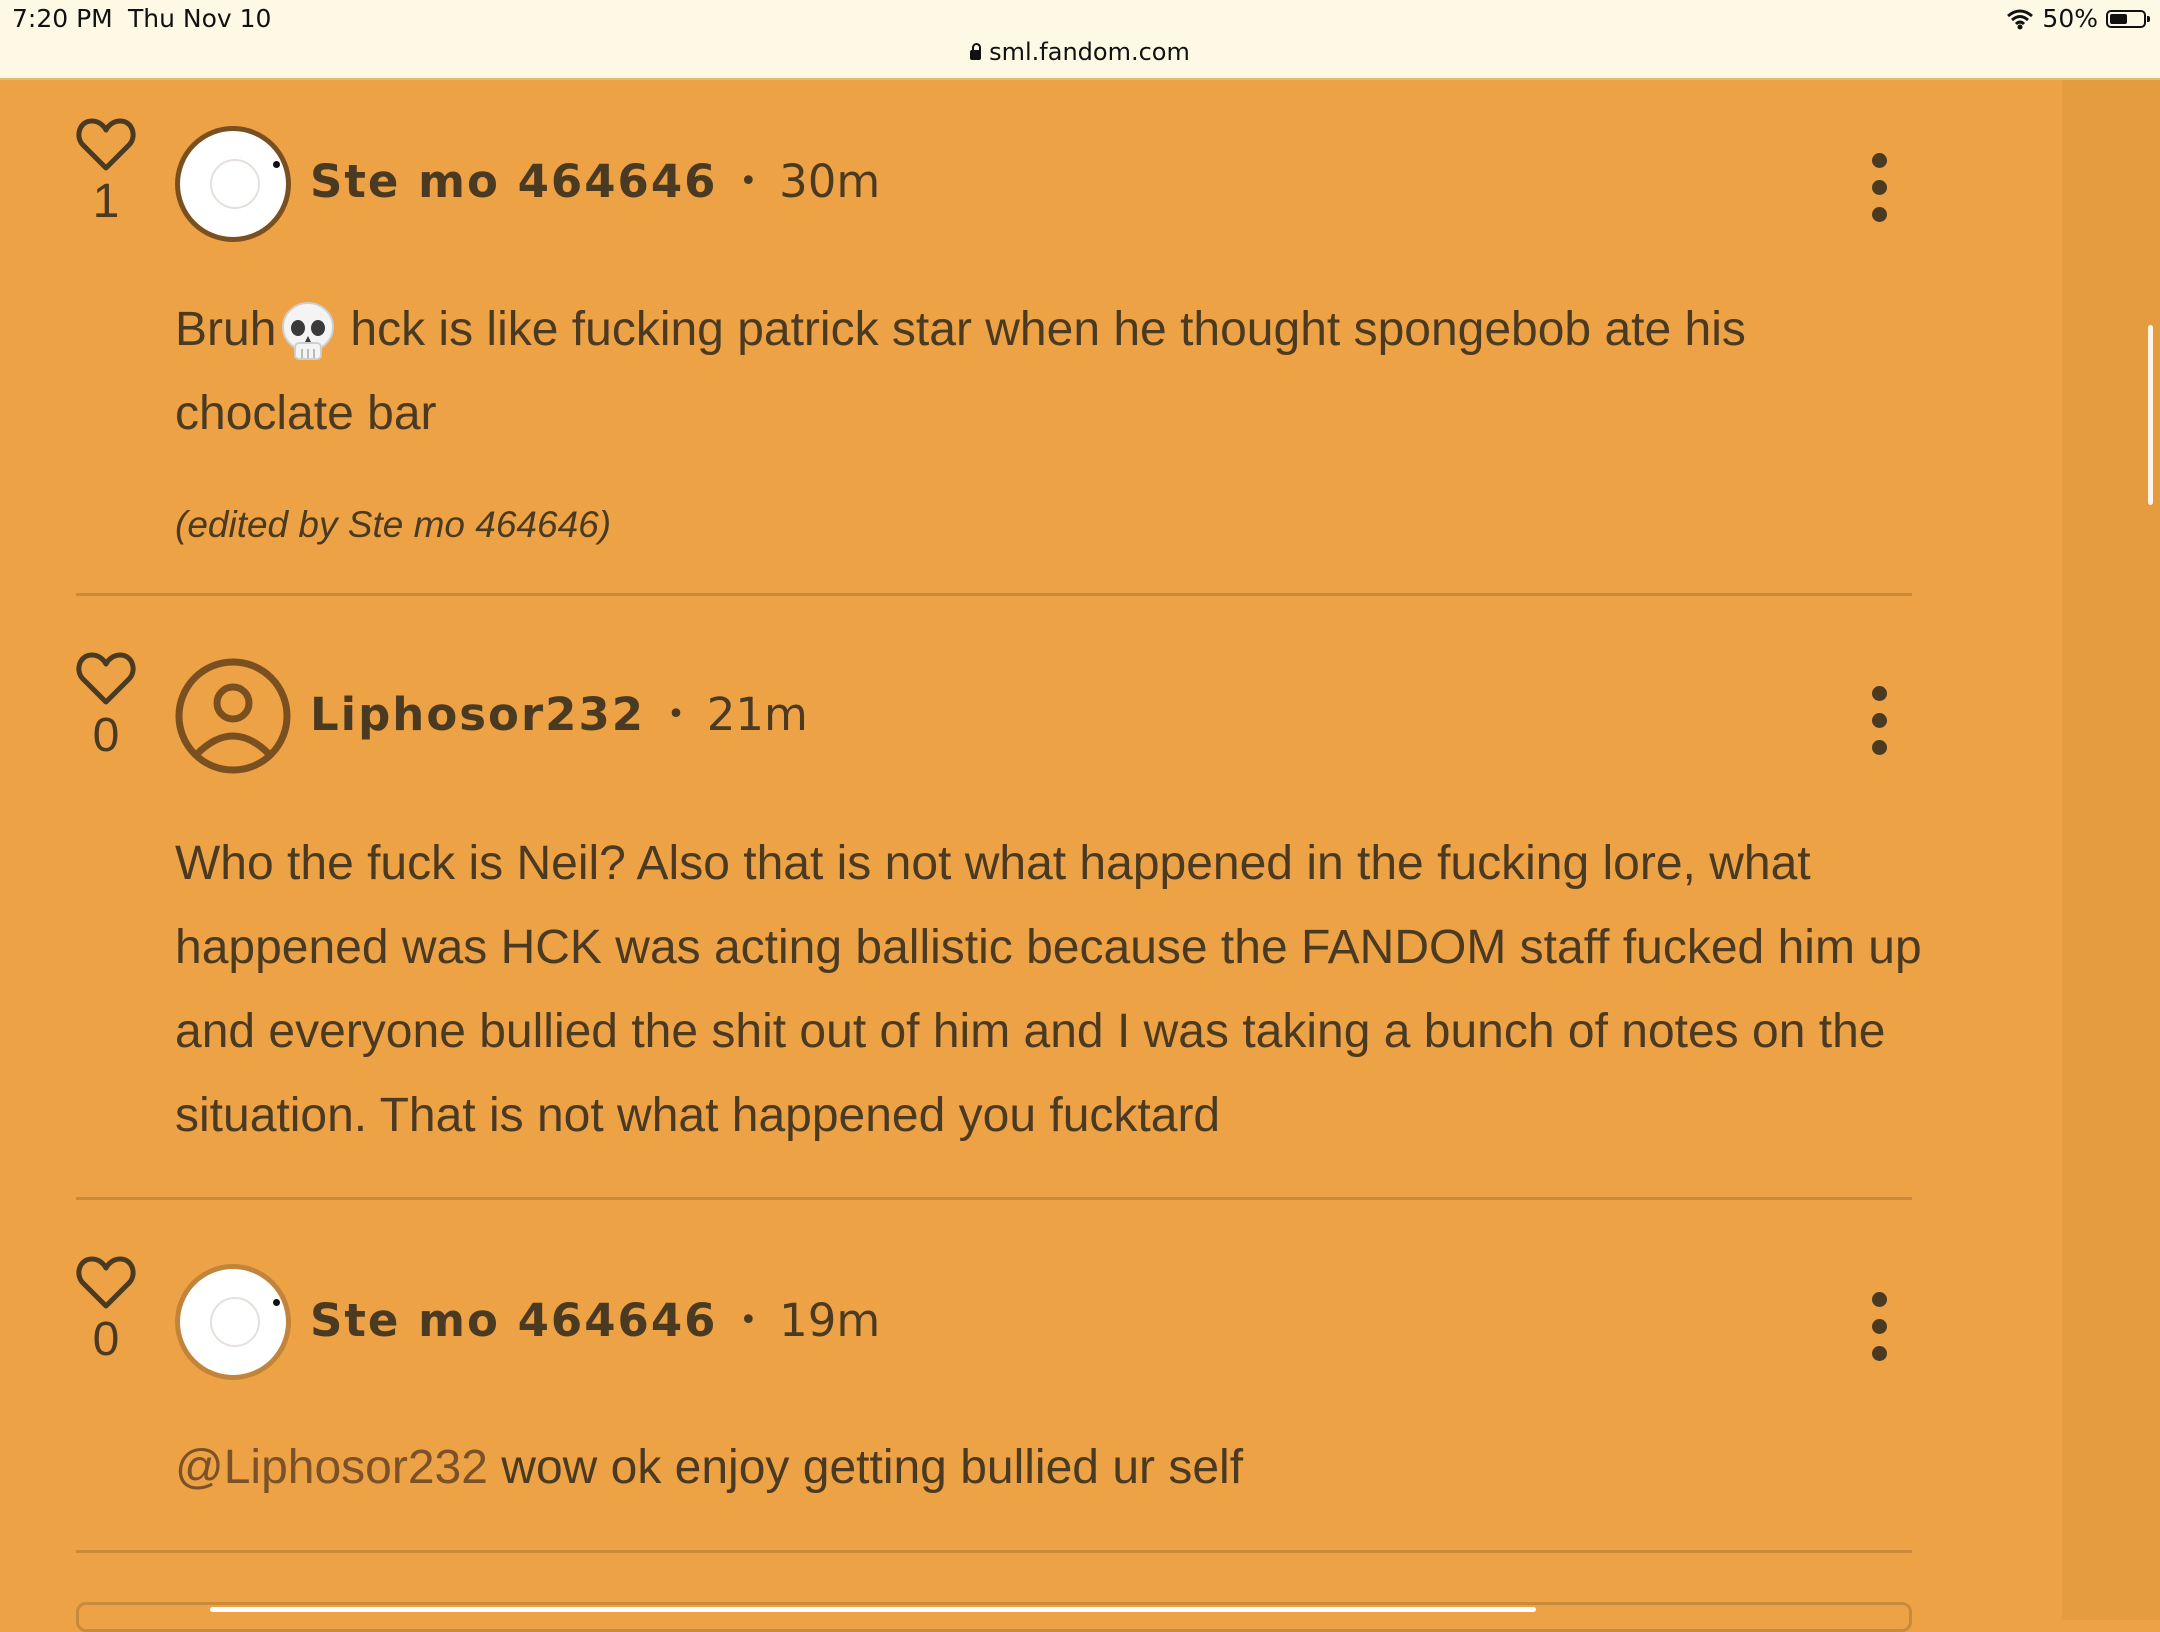 The image size is (2160, 1632). Describe the element at coordinates (1089, 52) in the screenshot. I see `url-text: sml.fandom.com` at that location.